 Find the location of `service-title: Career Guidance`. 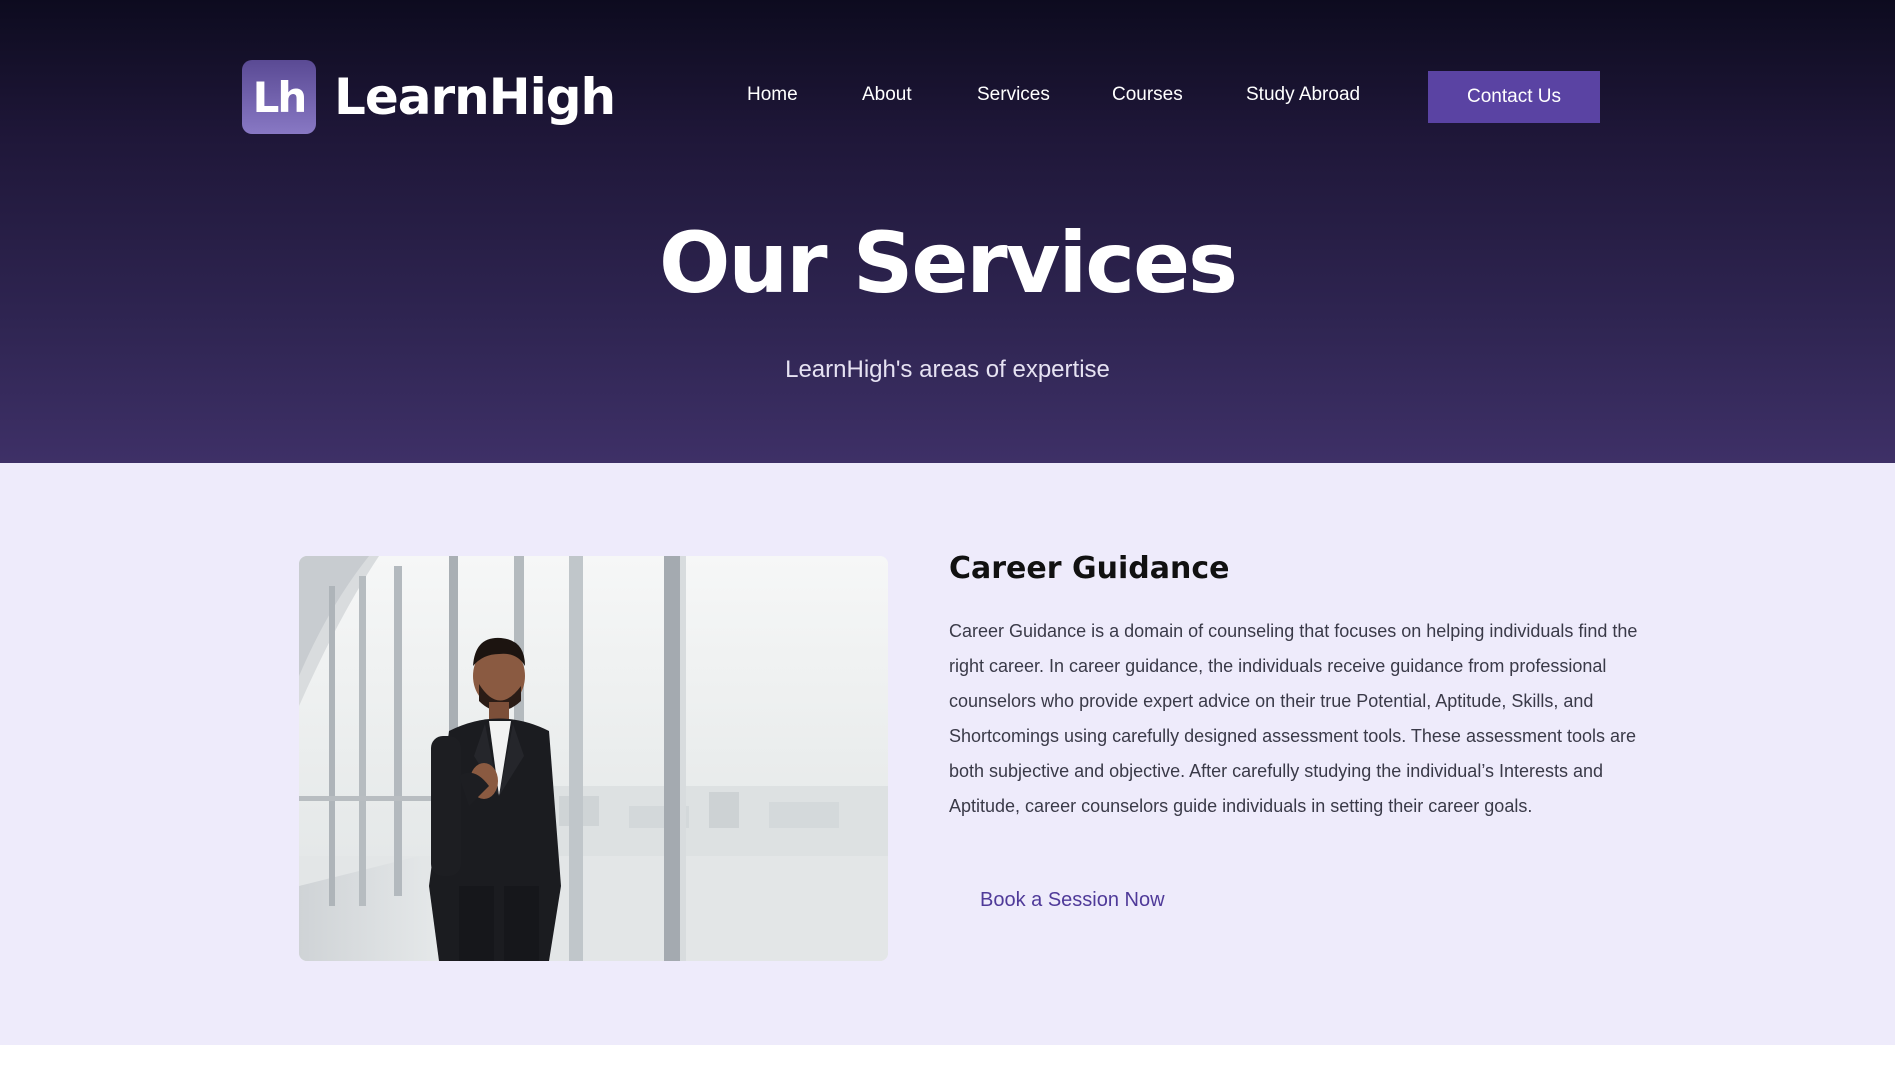

service-title: Career Guidance is located at coordinates (1089, 568).